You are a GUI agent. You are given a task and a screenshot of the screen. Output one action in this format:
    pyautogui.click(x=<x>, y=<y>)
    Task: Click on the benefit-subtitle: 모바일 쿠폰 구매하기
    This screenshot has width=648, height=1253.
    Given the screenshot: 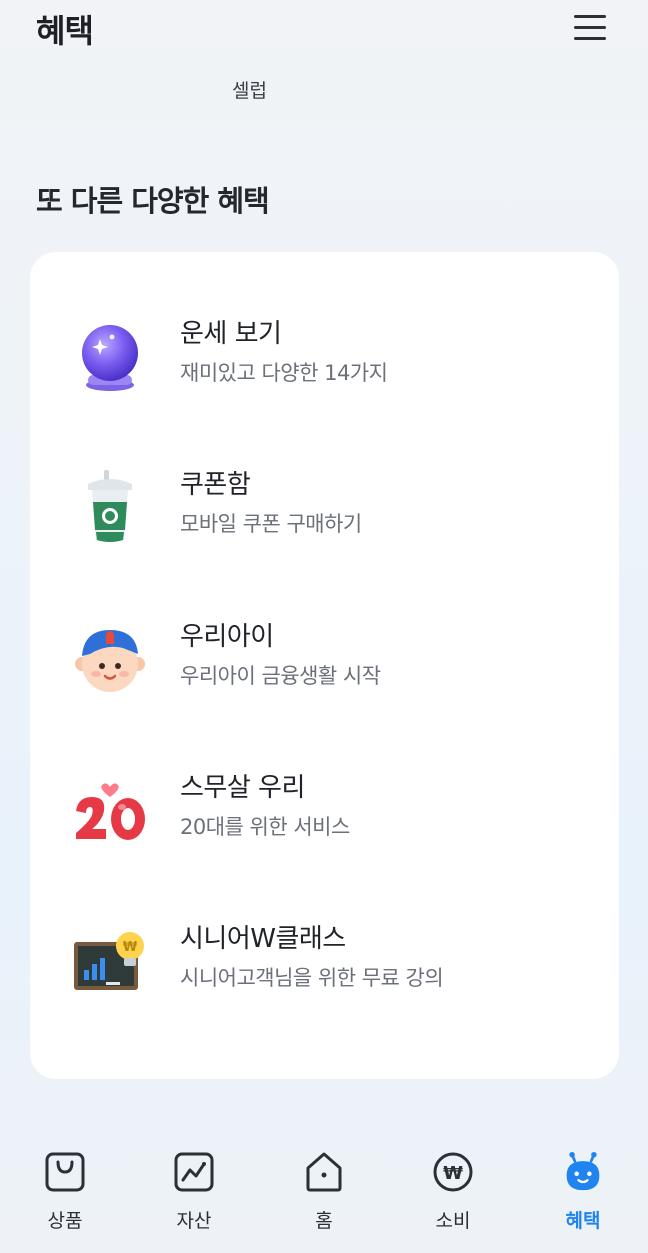 What is the action you would take?
    pyautogui.click(x=271, y=524)
    